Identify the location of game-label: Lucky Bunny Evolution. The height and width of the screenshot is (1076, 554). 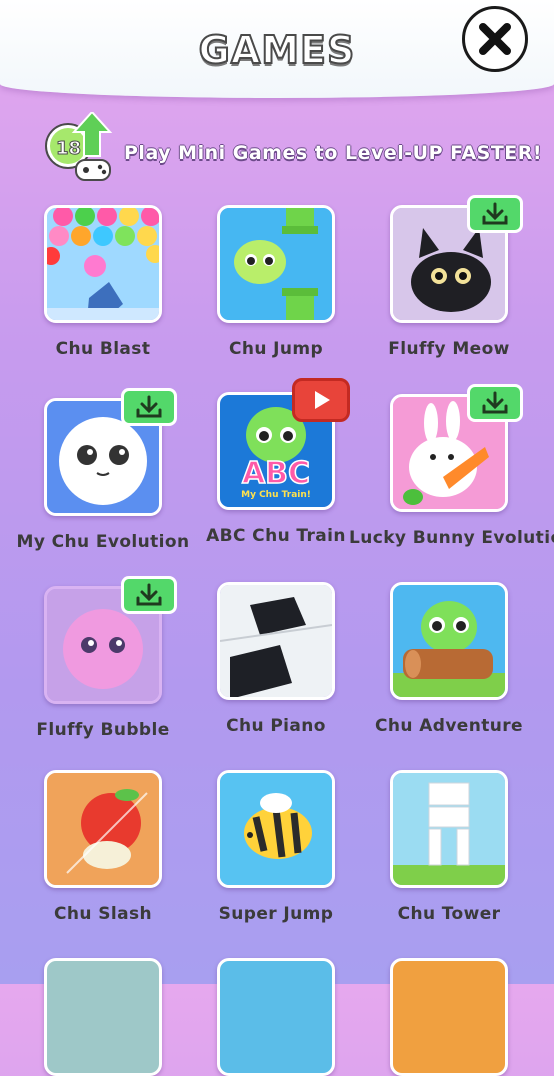
(451, 538).